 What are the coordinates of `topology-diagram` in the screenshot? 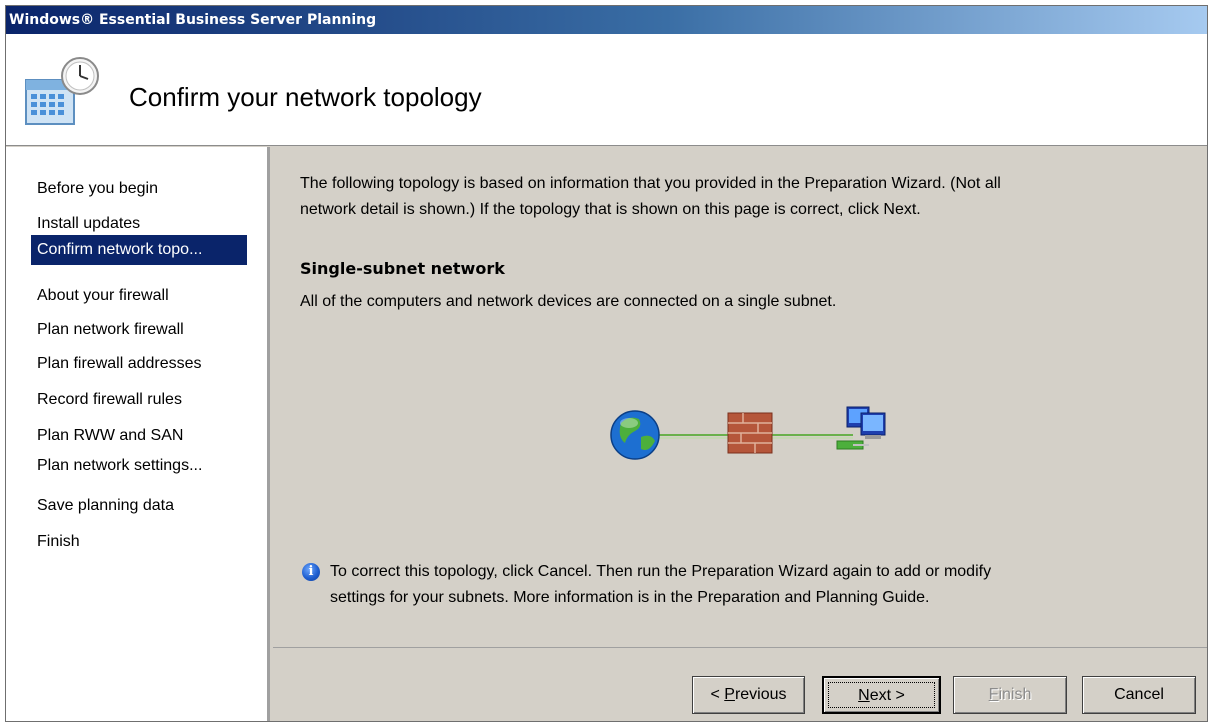 It's located at (748, 433).